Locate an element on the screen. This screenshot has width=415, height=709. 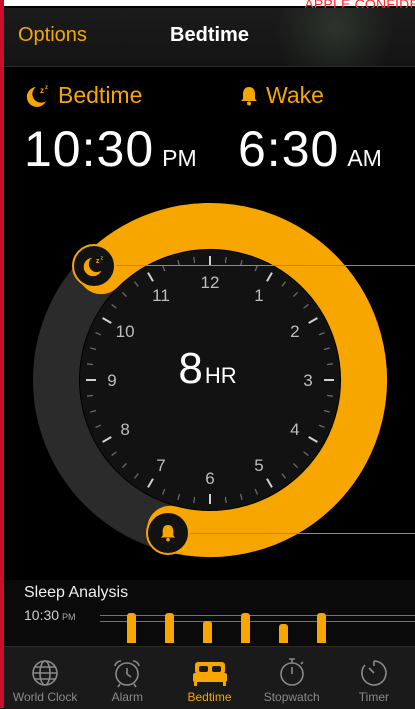
wake-handle is located at coordinates (168, 533).